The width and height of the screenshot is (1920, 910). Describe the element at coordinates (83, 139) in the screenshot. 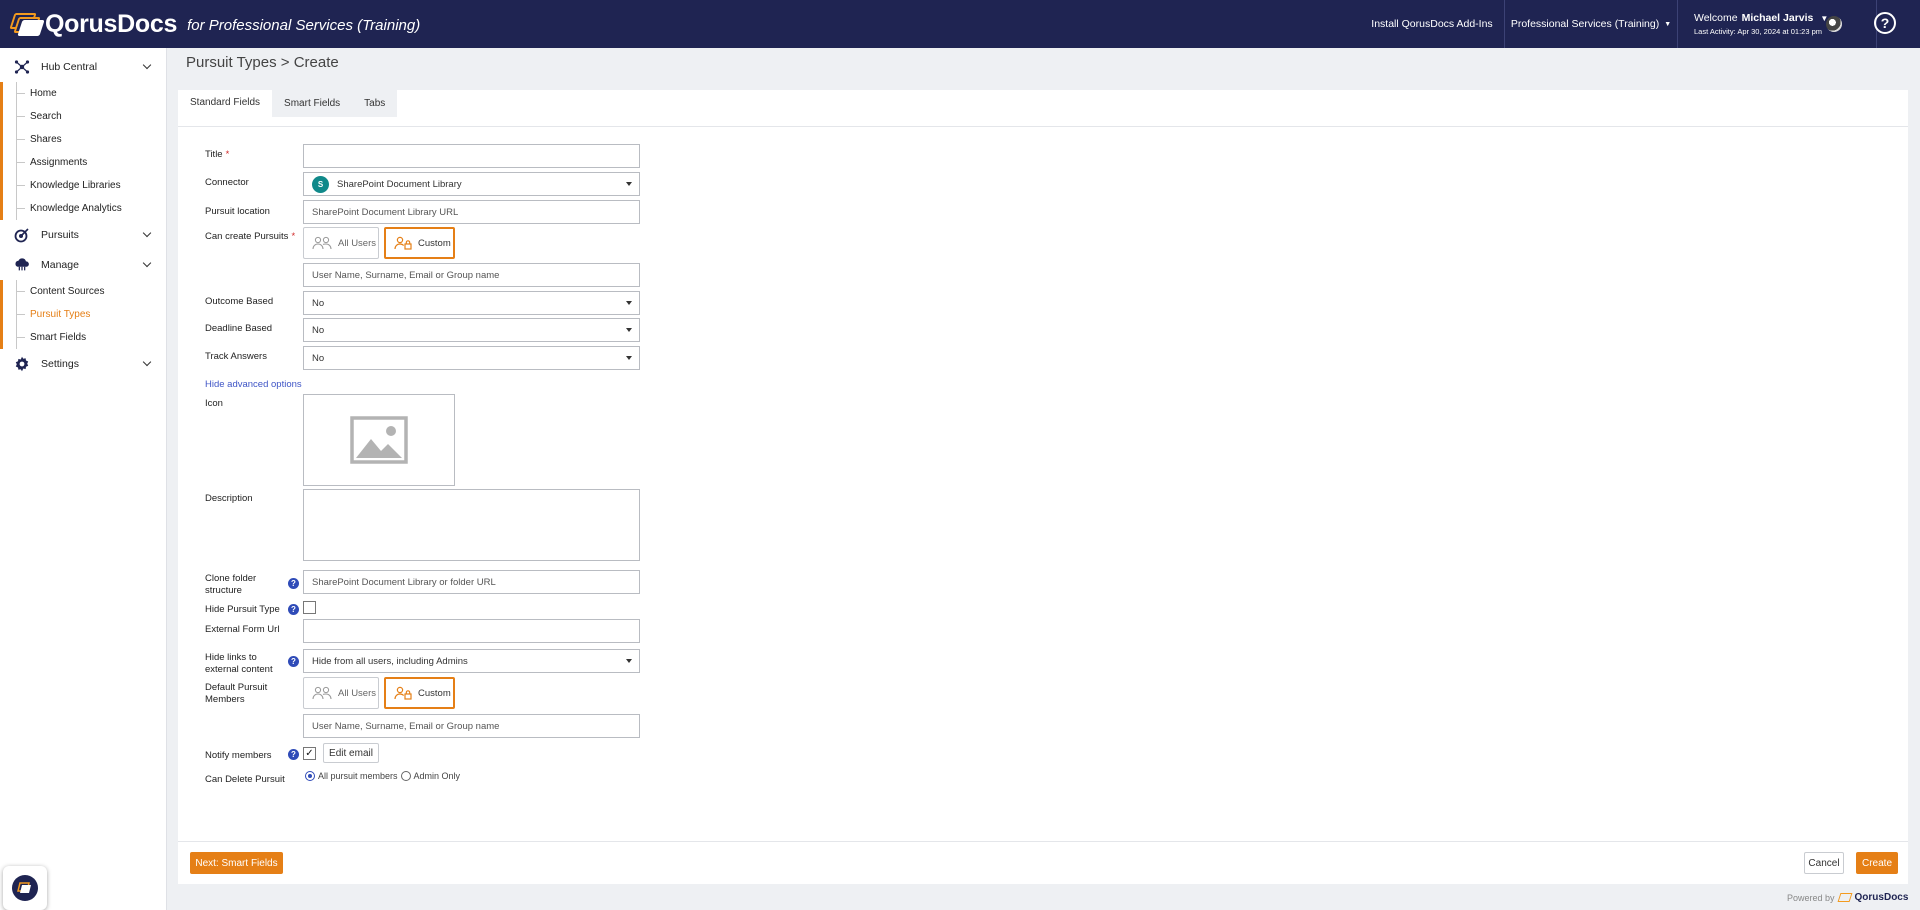

I see `sidebar-item-shares: Shares` at that location.